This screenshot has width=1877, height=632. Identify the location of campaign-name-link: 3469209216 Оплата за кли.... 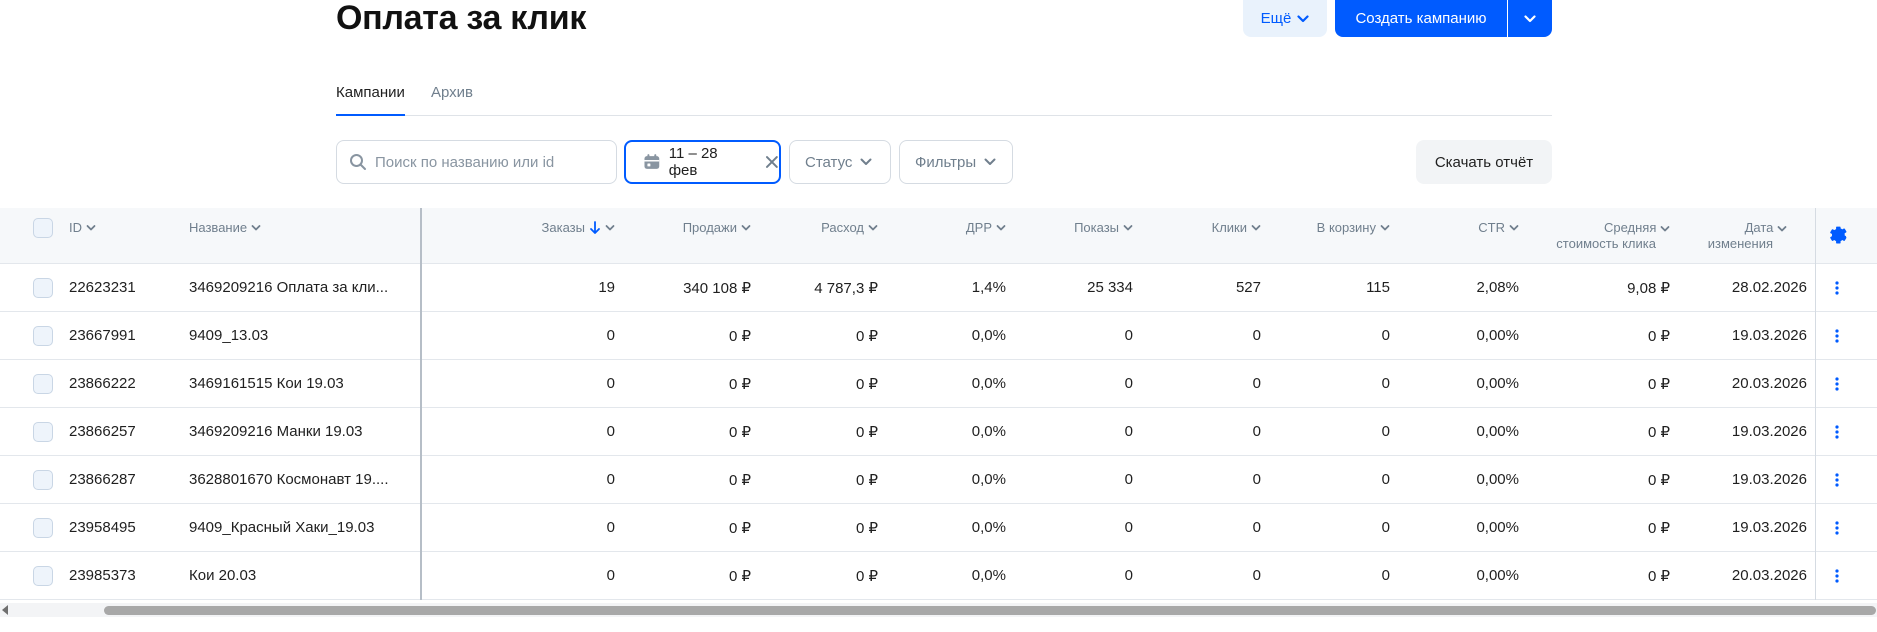
(288, 288).